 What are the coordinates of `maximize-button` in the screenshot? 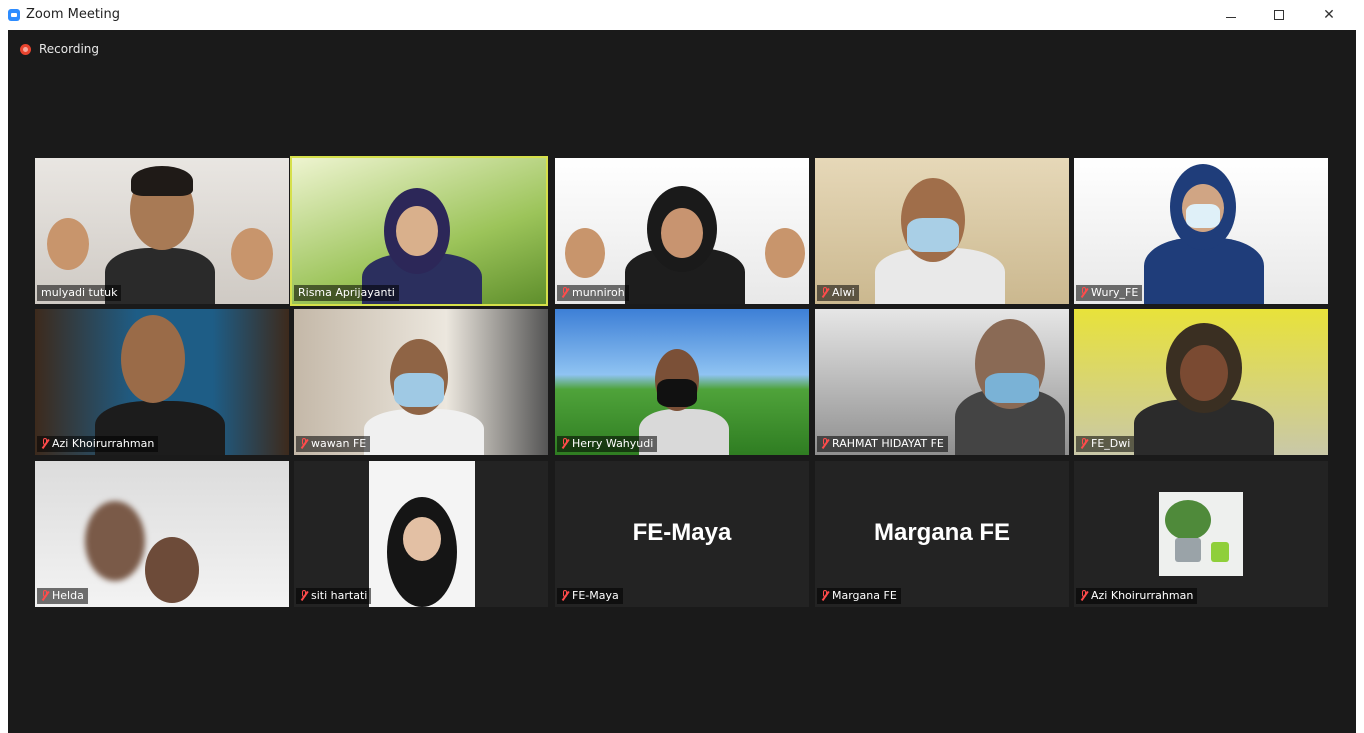 It's located at (1279, 15).